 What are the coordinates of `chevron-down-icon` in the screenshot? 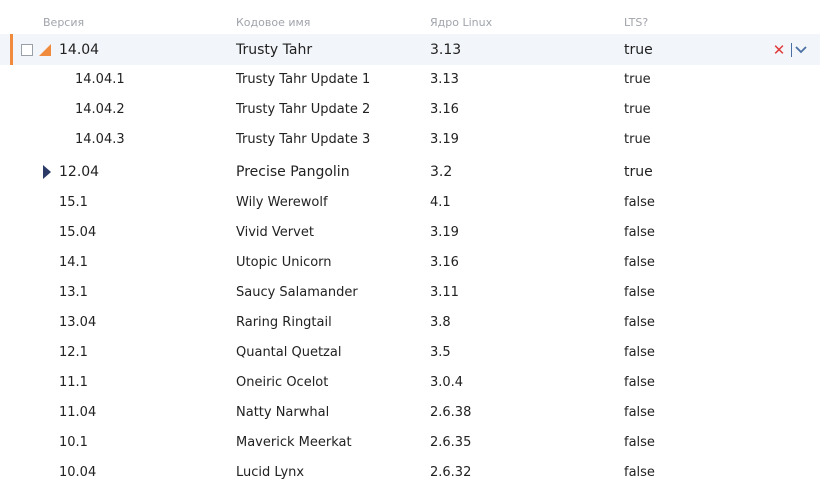 It's located at (801, 50).